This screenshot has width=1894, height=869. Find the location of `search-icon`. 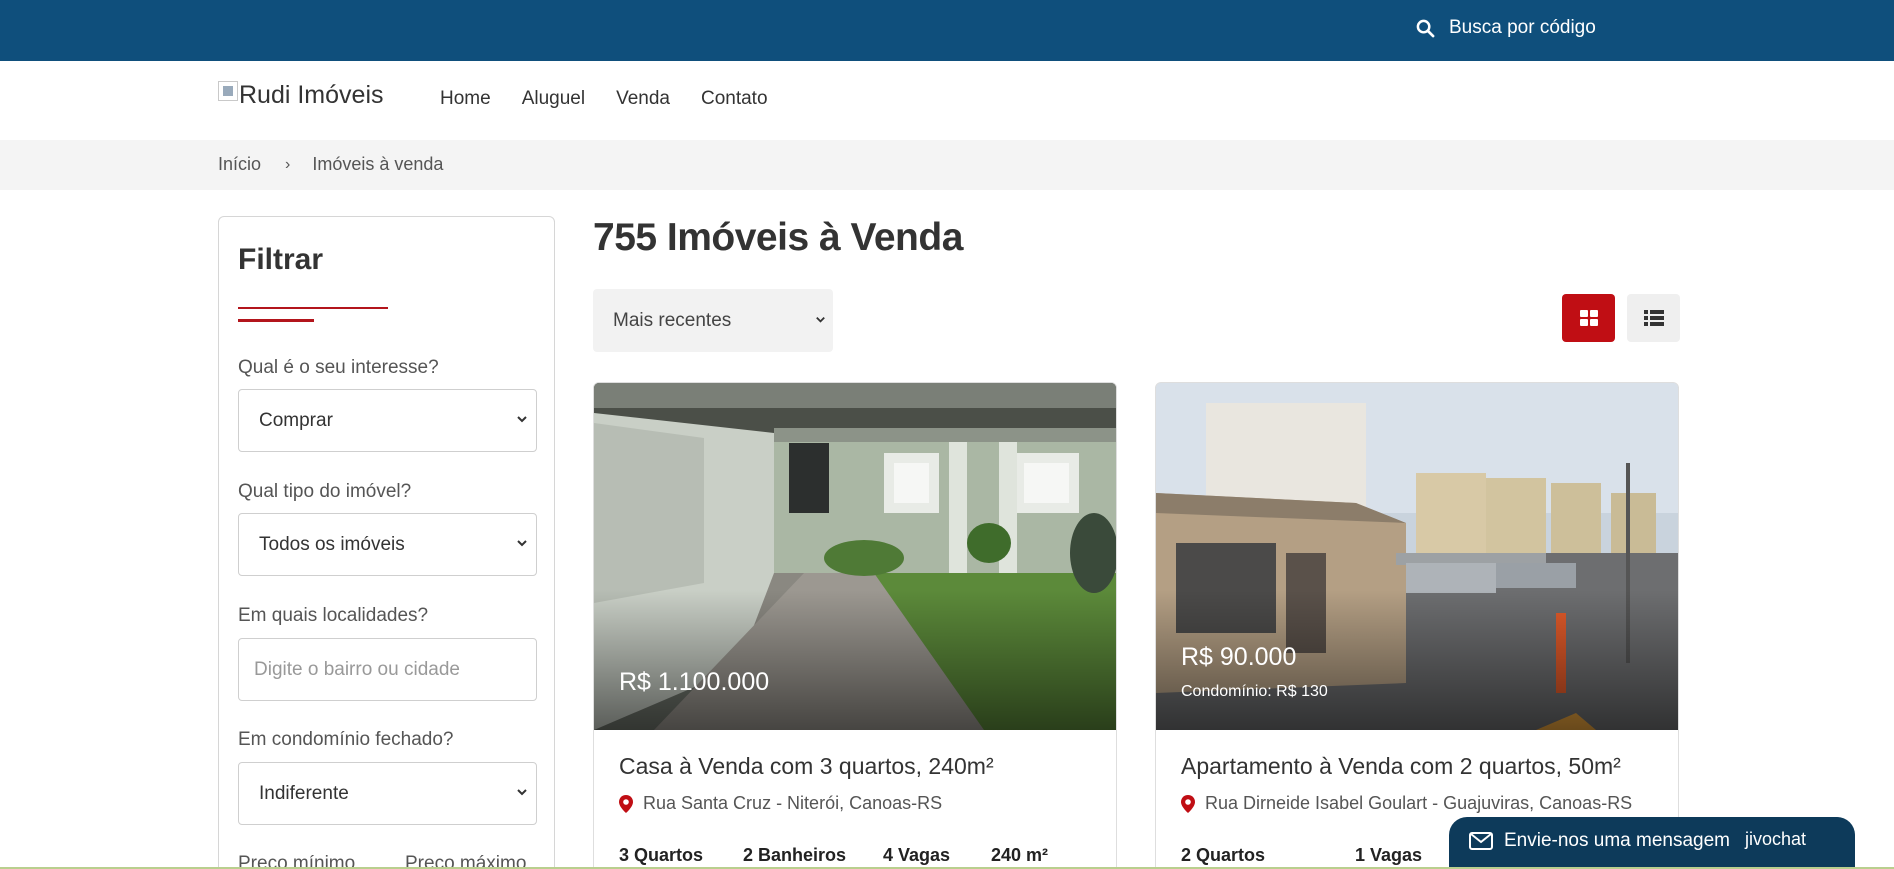

search-icon is located at coordinates (1425, 28).